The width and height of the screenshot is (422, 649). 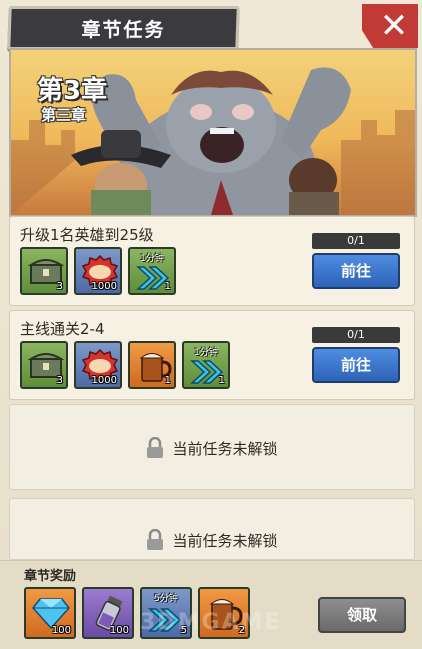 What do you see at coordinates (62, 329) in the screenshot?
I see `task-title: 主线通关2-4` at bounding box center [62, 329].